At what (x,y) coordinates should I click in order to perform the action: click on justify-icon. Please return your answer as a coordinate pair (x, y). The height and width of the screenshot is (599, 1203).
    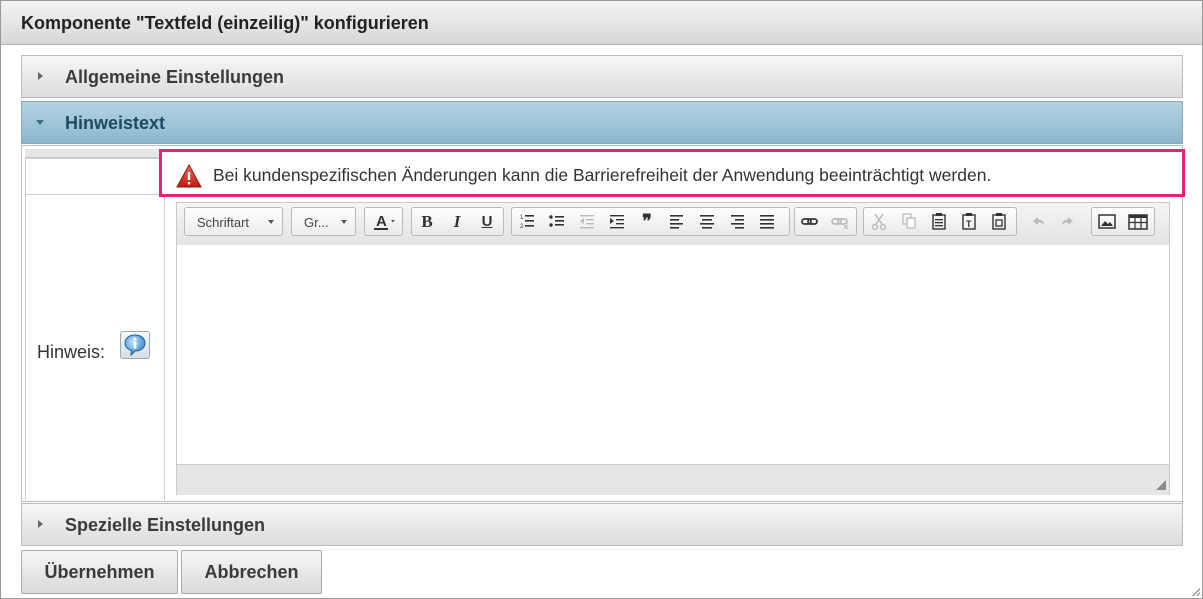
    Looking at the image, I should click on (767, 222).